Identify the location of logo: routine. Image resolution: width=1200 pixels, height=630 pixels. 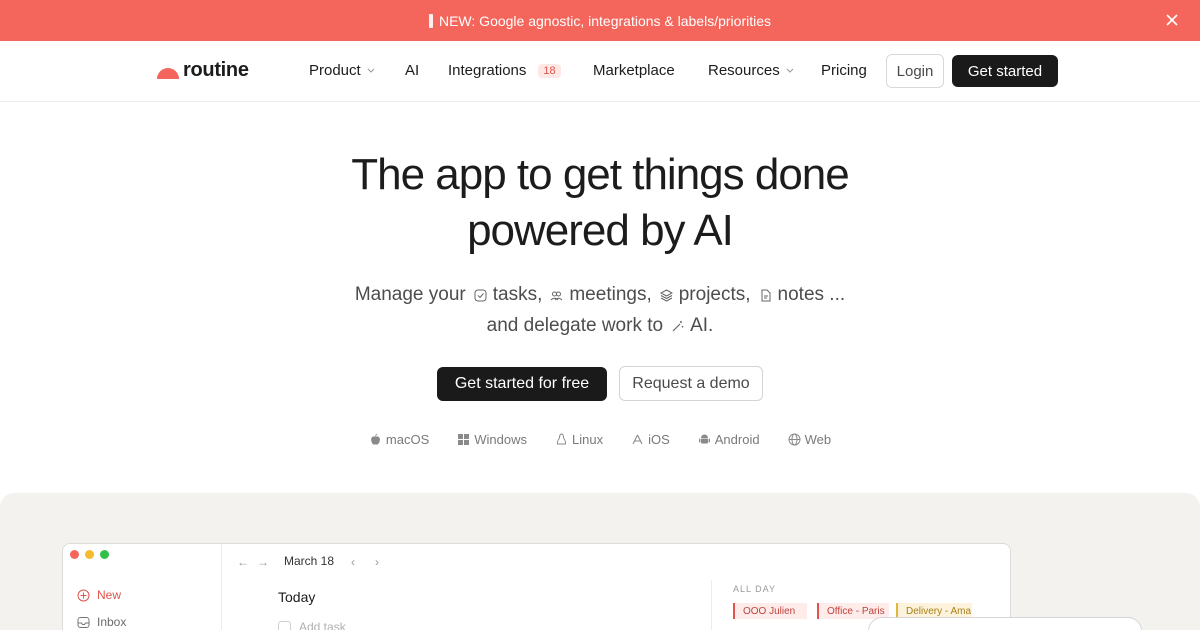
(203, 70).